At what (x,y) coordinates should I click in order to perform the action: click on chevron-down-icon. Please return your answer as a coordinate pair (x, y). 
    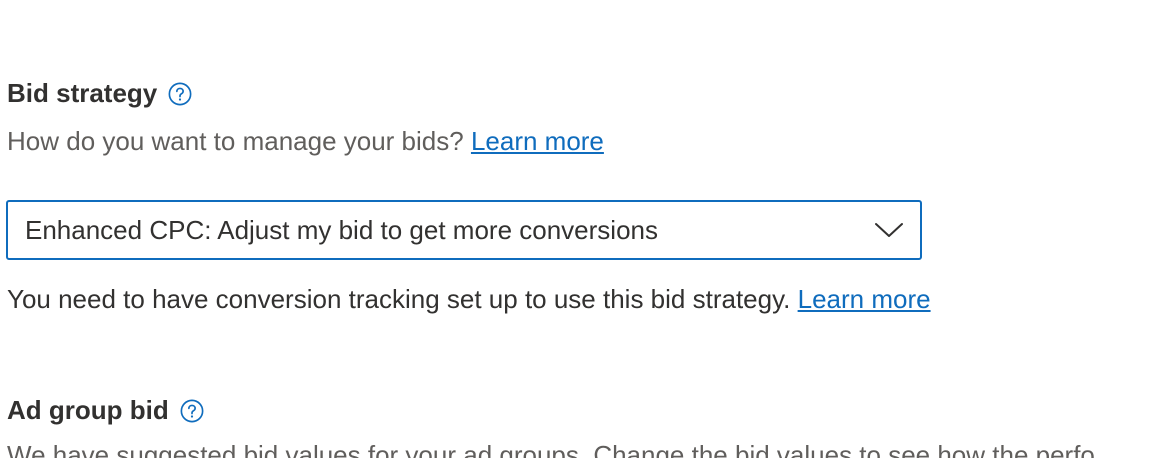
    Looking at the image, I should click on (889, 230).